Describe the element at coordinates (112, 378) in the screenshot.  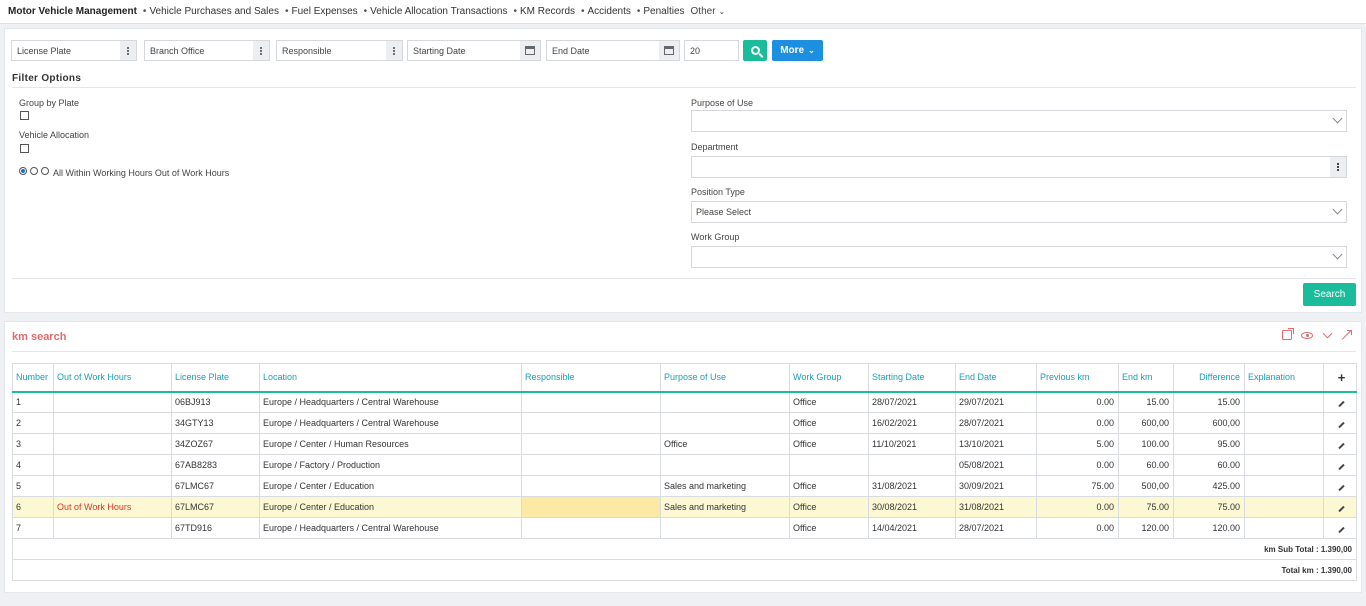
I see `col-out-of-work-hours: Out of Work Hours` at that location.